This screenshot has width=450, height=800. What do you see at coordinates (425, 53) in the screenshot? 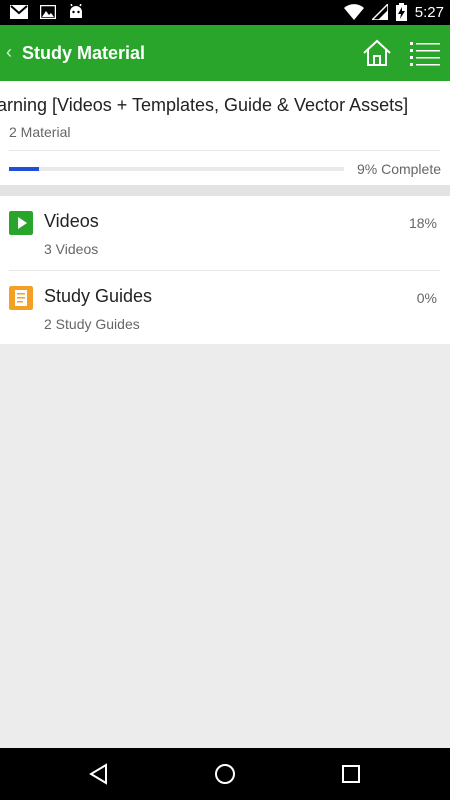
I see `menu-list-icon` at bounding box center [425, 53].